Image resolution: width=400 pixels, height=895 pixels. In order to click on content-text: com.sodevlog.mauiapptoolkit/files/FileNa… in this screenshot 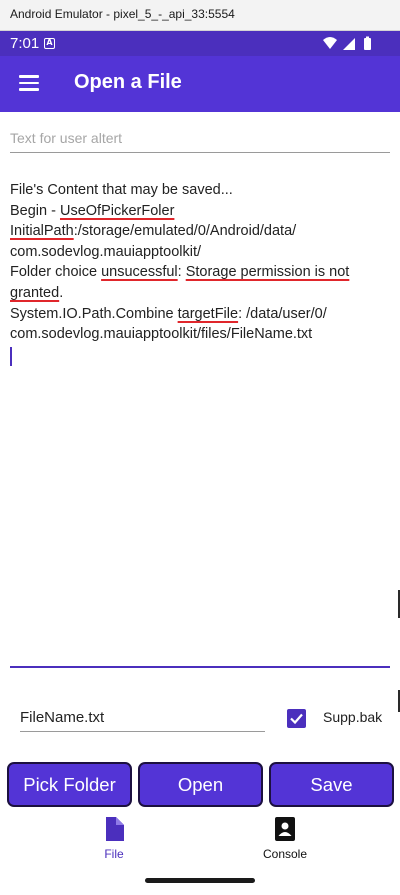, I will do `click(161, 334)`.